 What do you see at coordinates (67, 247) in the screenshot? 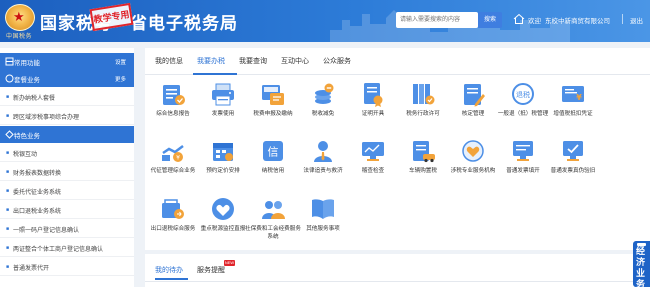
I see `sidebar-item-two-certificates: ■ 两证整合个体工商户登记信息确认` at bounding box center [67, 247].